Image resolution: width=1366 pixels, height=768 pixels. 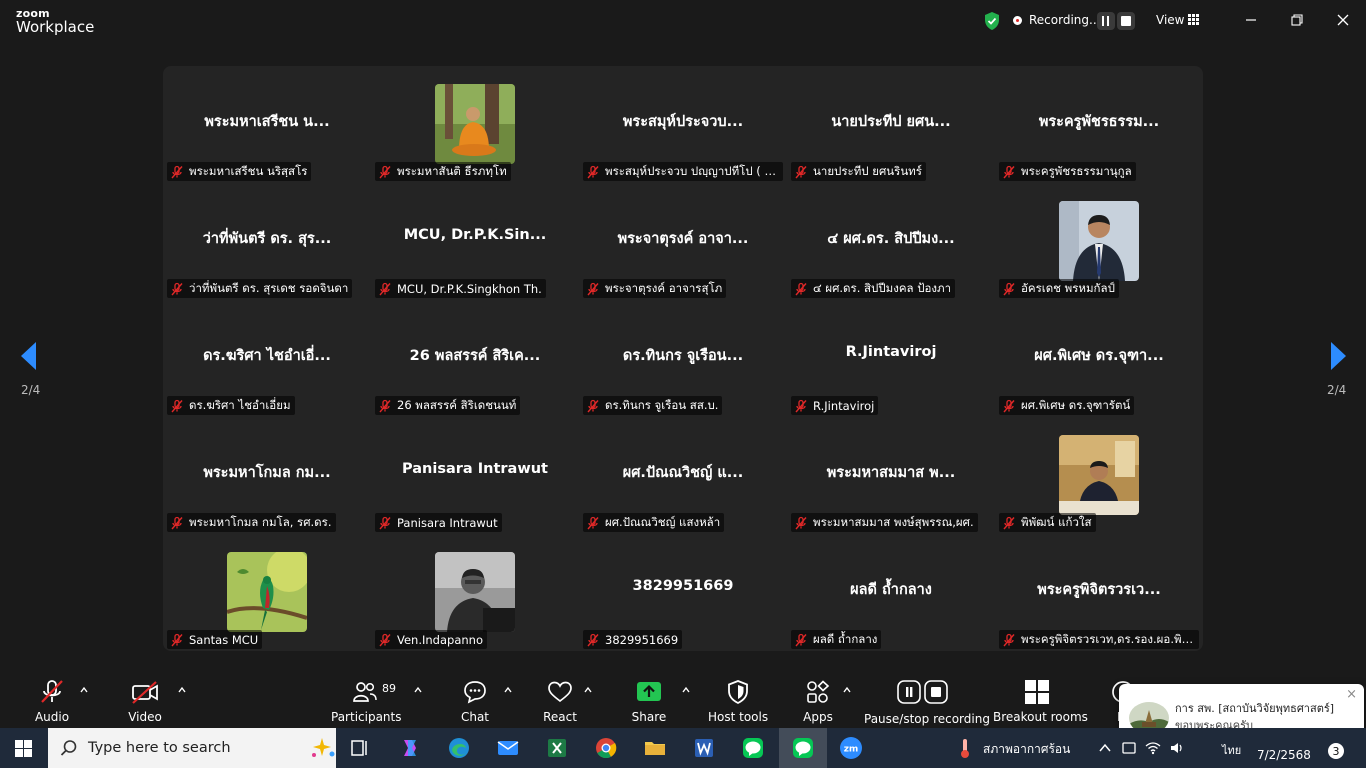 I want to click on close-icon, so click(x=1343, y=20).